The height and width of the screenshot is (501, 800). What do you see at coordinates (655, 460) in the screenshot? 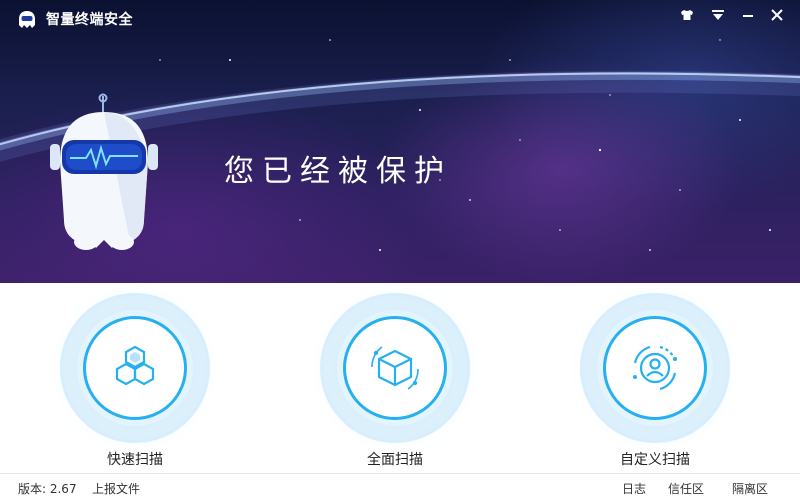
I see `custom-scan-label: 自定义扫描` at bounding box center [655, 460].